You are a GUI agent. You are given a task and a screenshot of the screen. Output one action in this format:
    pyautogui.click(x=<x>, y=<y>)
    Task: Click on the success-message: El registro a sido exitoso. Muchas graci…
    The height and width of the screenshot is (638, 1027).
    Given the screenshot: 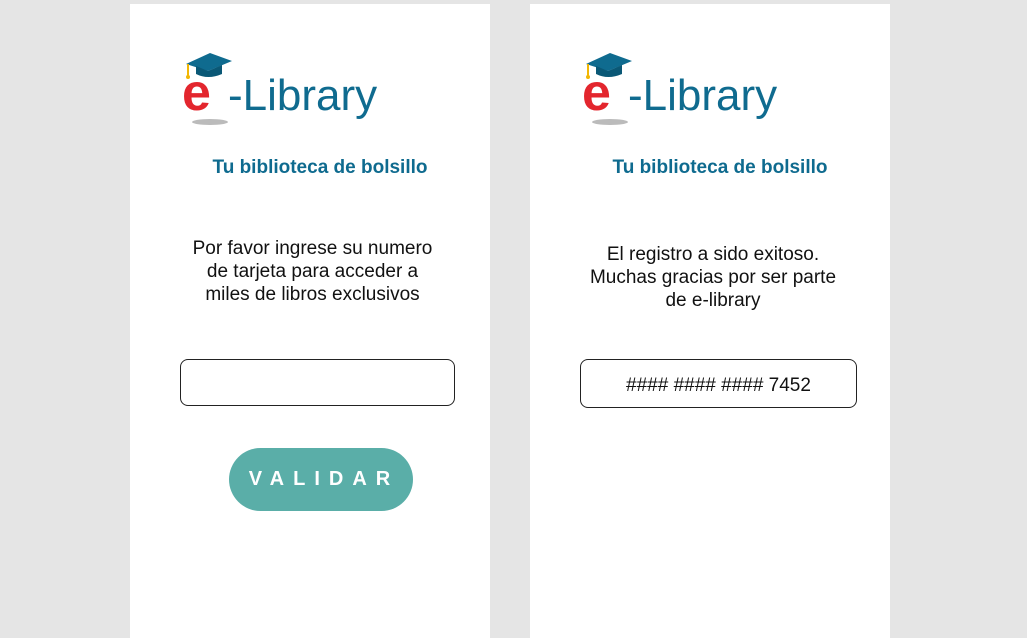 What is the action you would take?
    pyautogui.click(x=713, y=277)
    